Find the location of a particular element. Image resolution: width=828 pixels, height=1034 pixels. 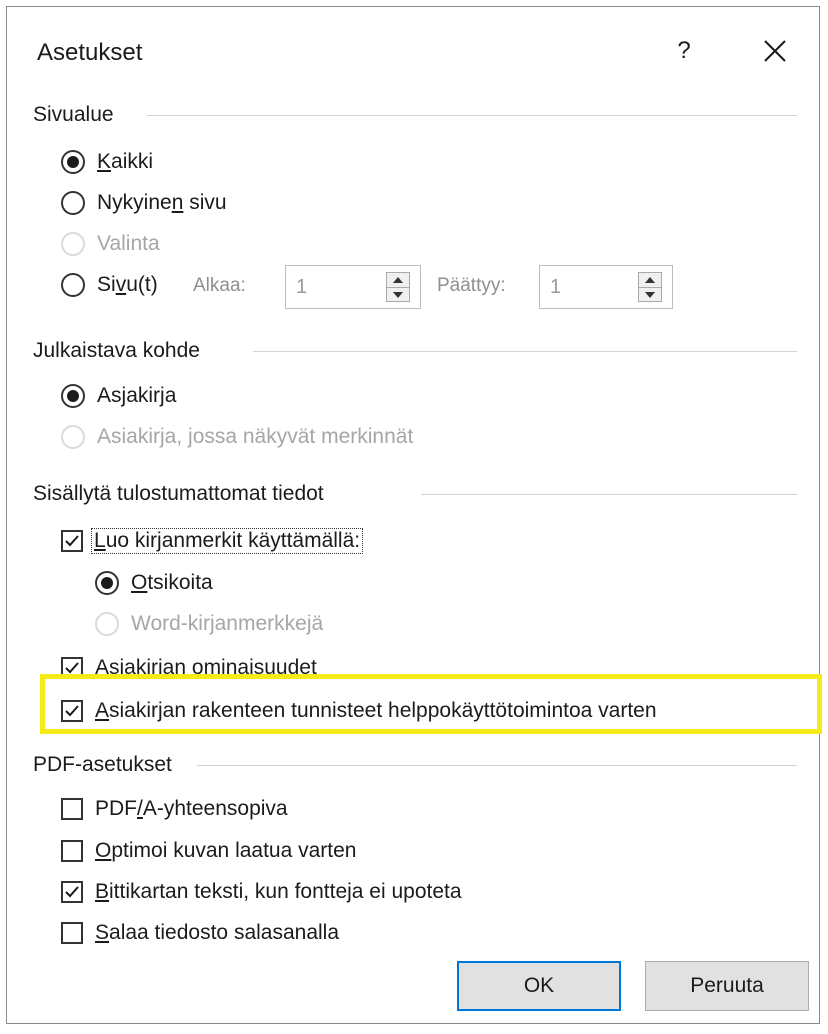

label-text: akirja is located at coordinates (151, 395).